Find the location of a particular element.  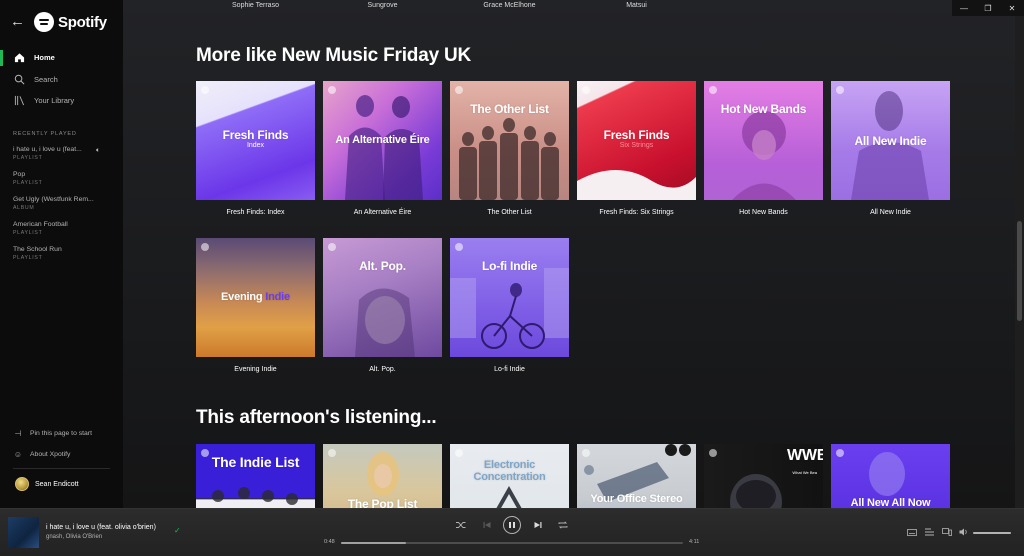

about-button: ☺︎ About Xpotify is located at coordinates (61, 454).